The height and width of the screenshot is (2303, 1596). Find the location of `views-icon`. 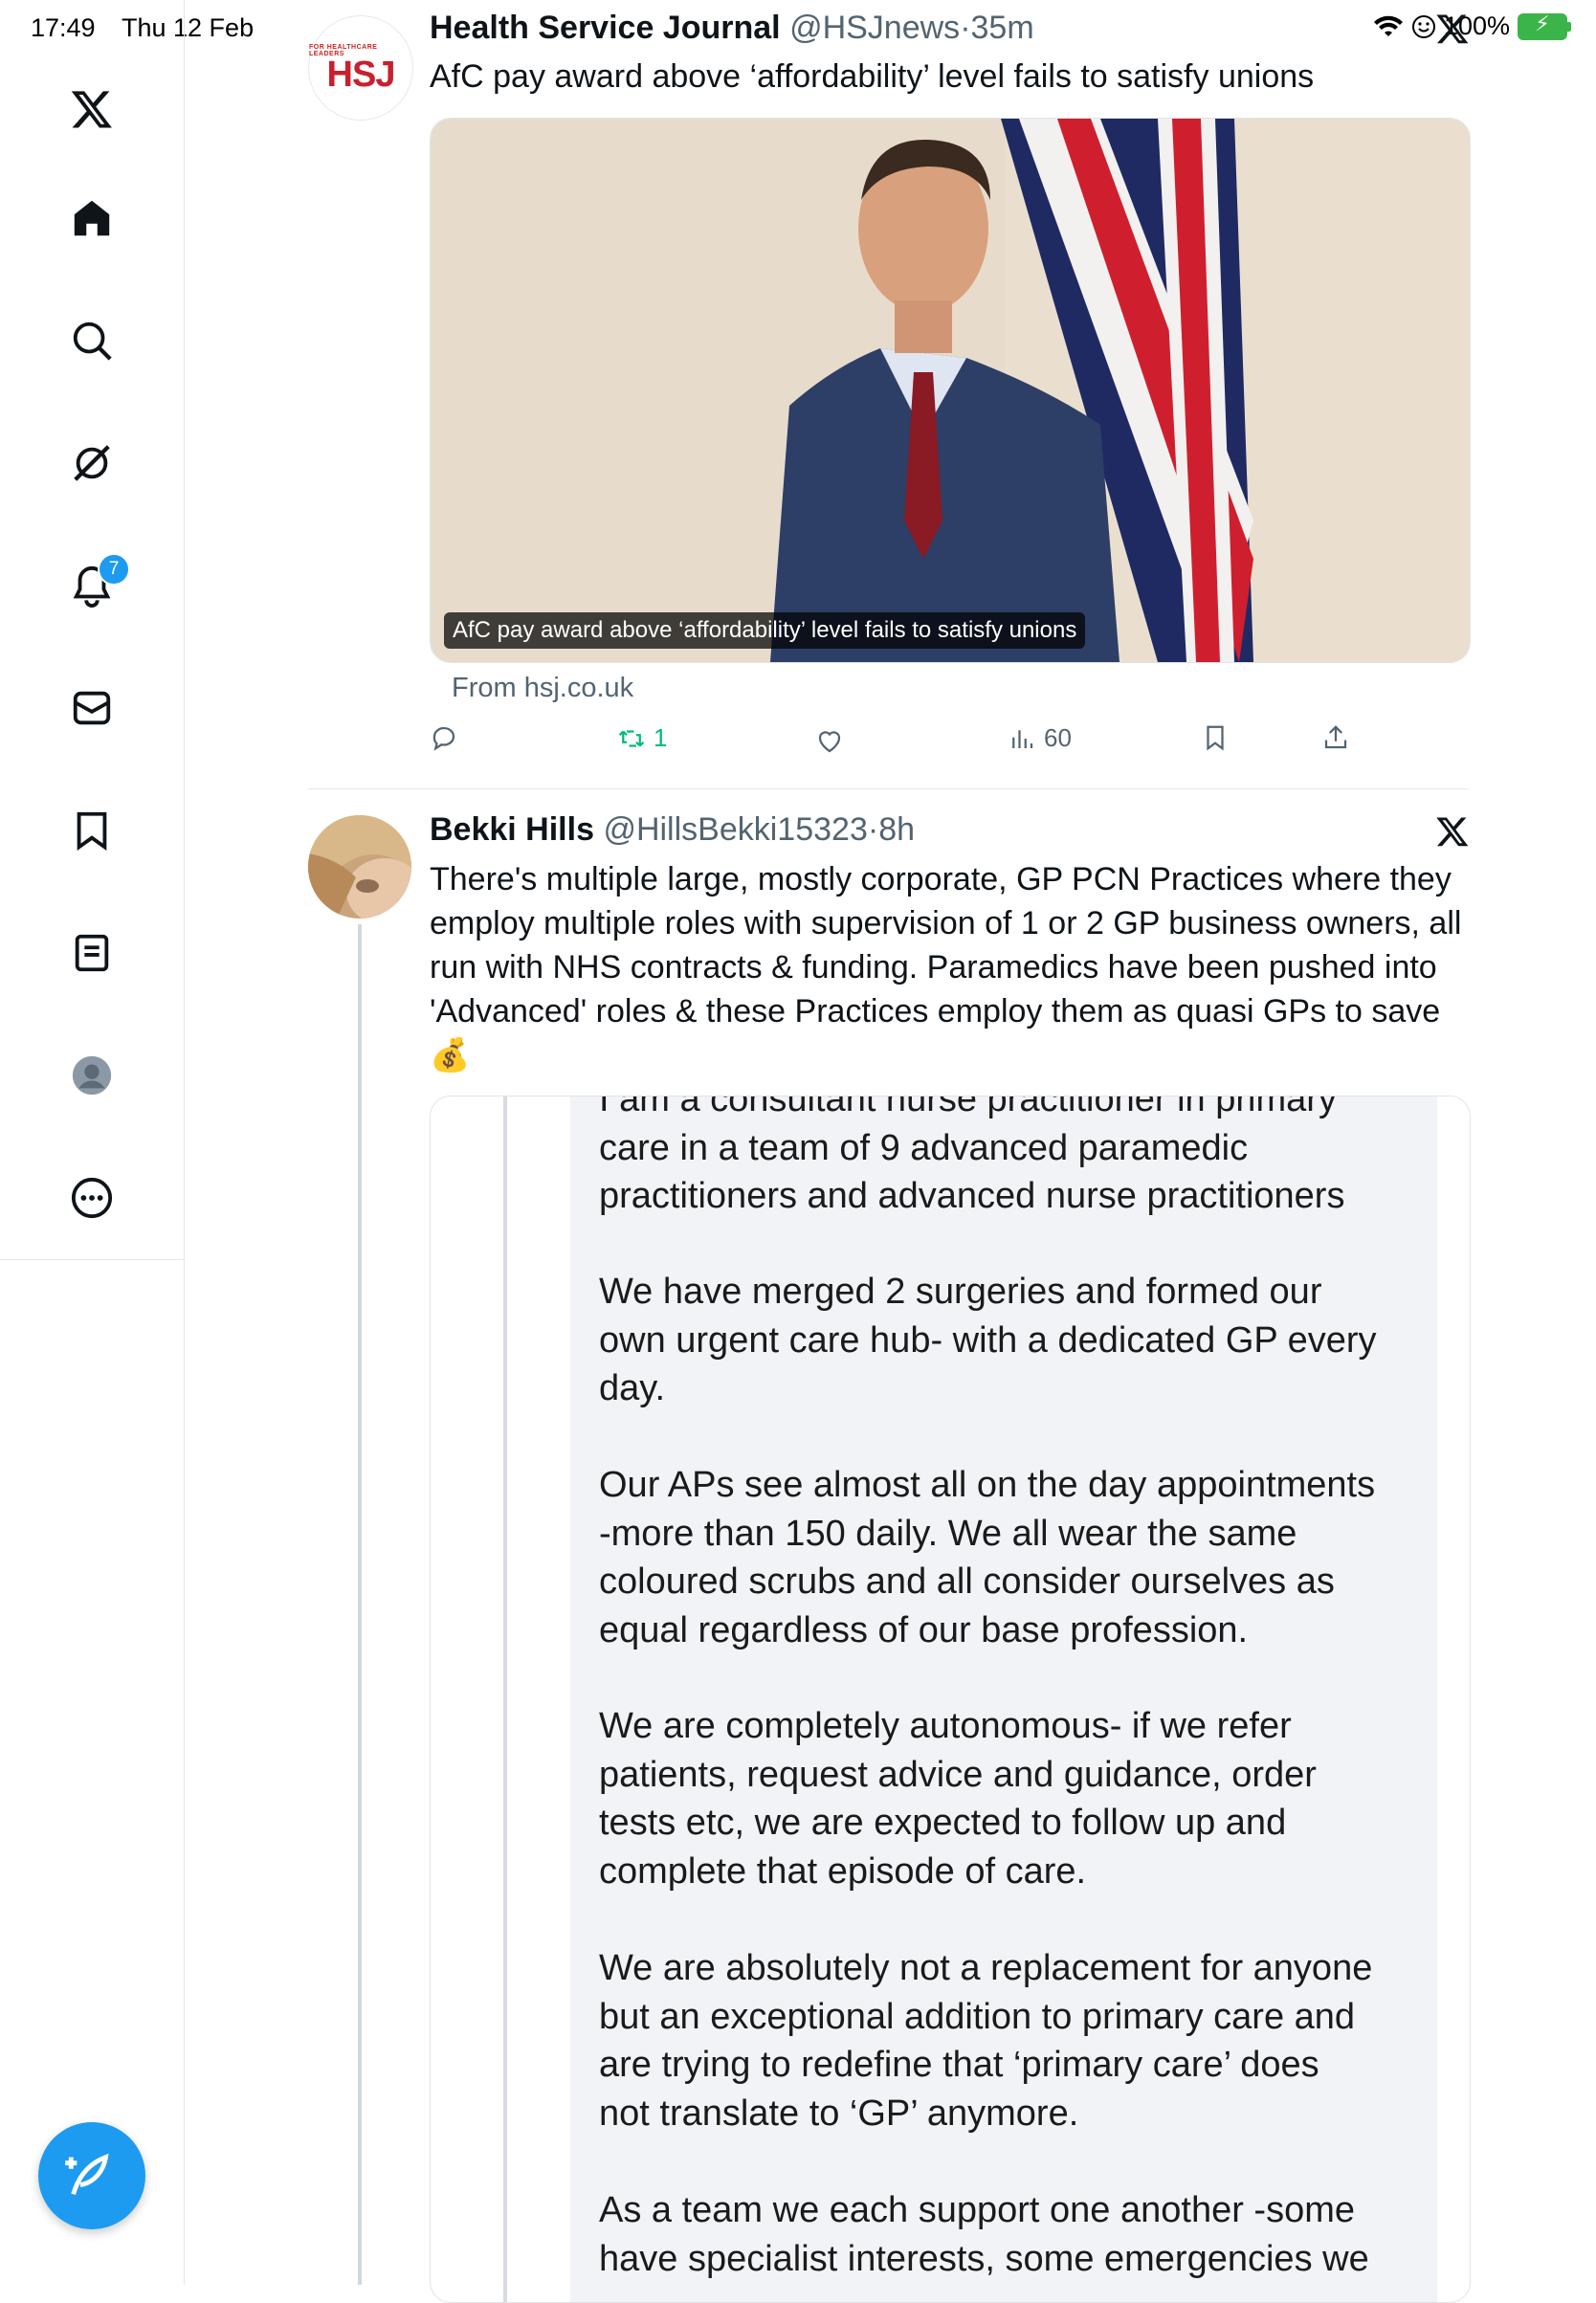

views-icon is located at coordinates (1023, 738).